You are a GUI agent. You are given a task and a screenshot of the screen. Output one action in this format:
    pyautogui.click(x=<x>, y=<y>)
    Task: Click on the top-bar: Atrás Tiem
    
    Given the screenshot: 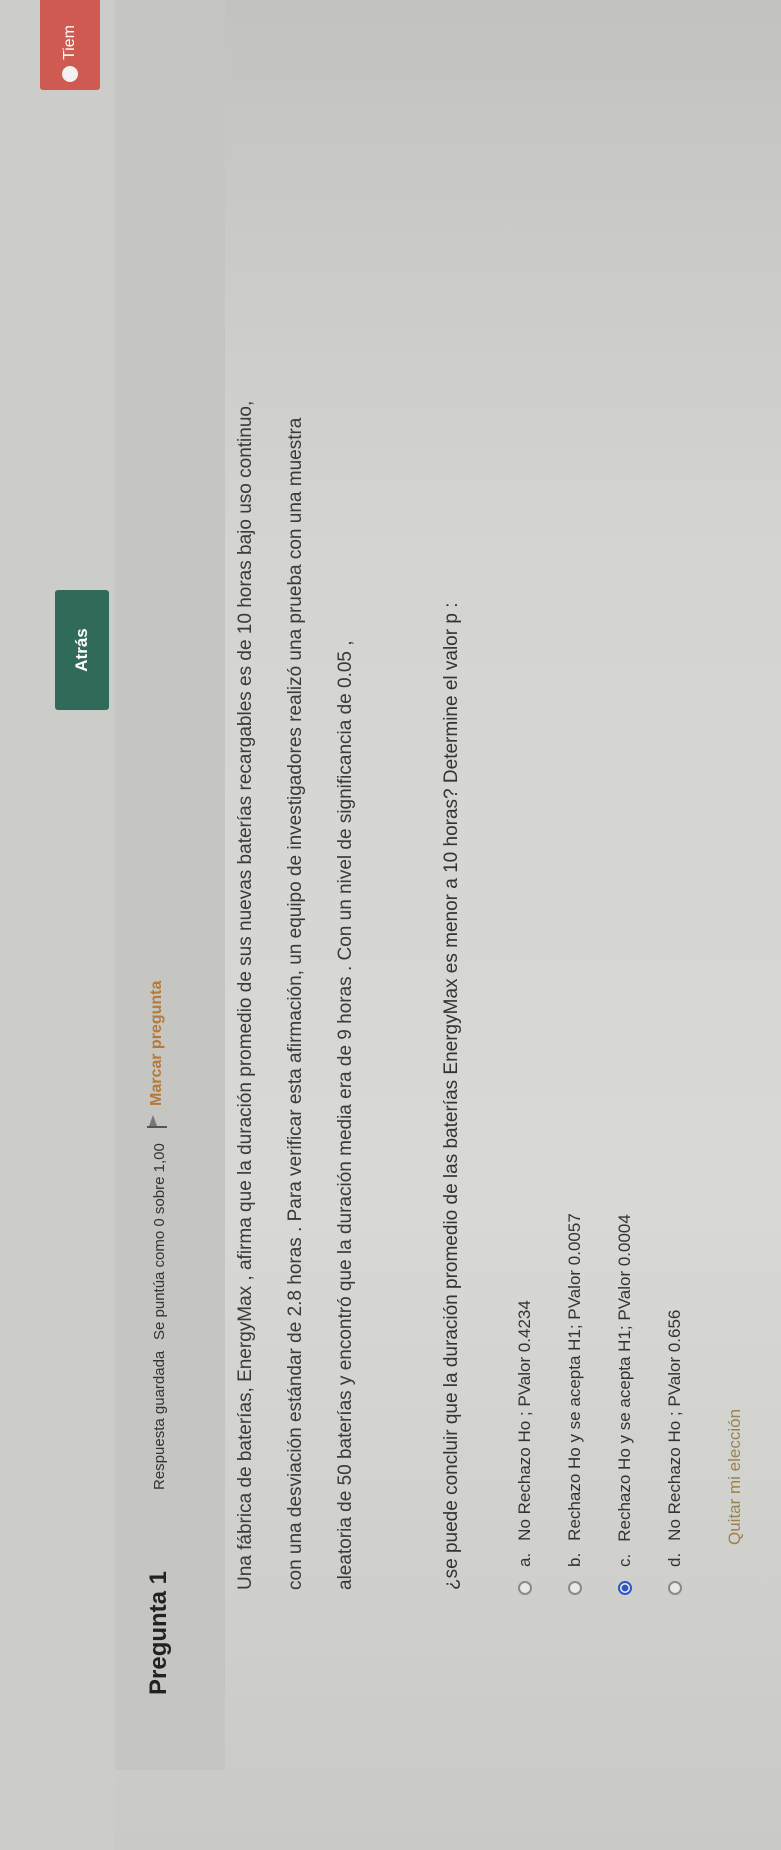 What is the action you would take?
    pyautogui.click(x=57, y=925)
    